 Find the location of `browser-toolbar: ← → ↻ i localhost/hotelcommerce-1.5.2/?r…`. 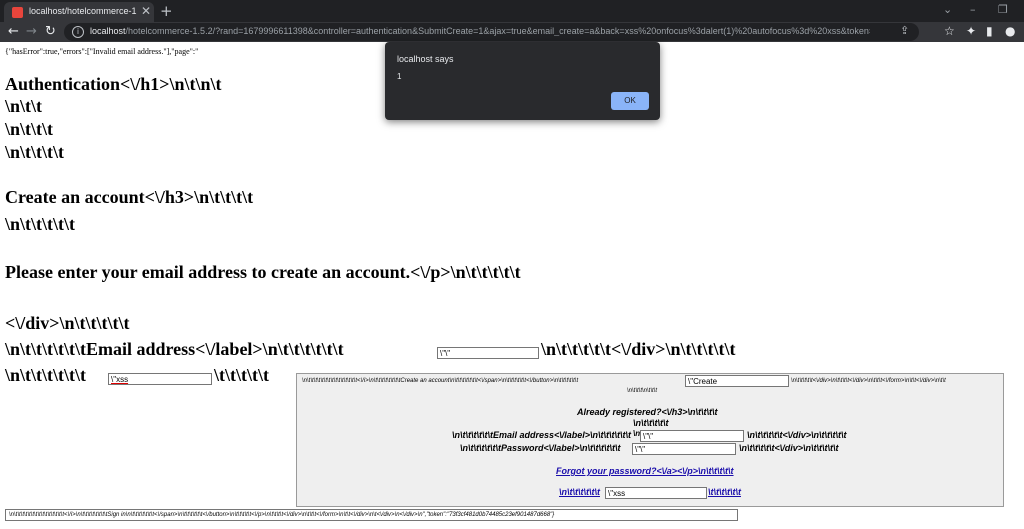

browser-toolbar: ← → ↻ i localhost/hotelcommerce-1.5.2/?r… is located at coordinates (512, 32).